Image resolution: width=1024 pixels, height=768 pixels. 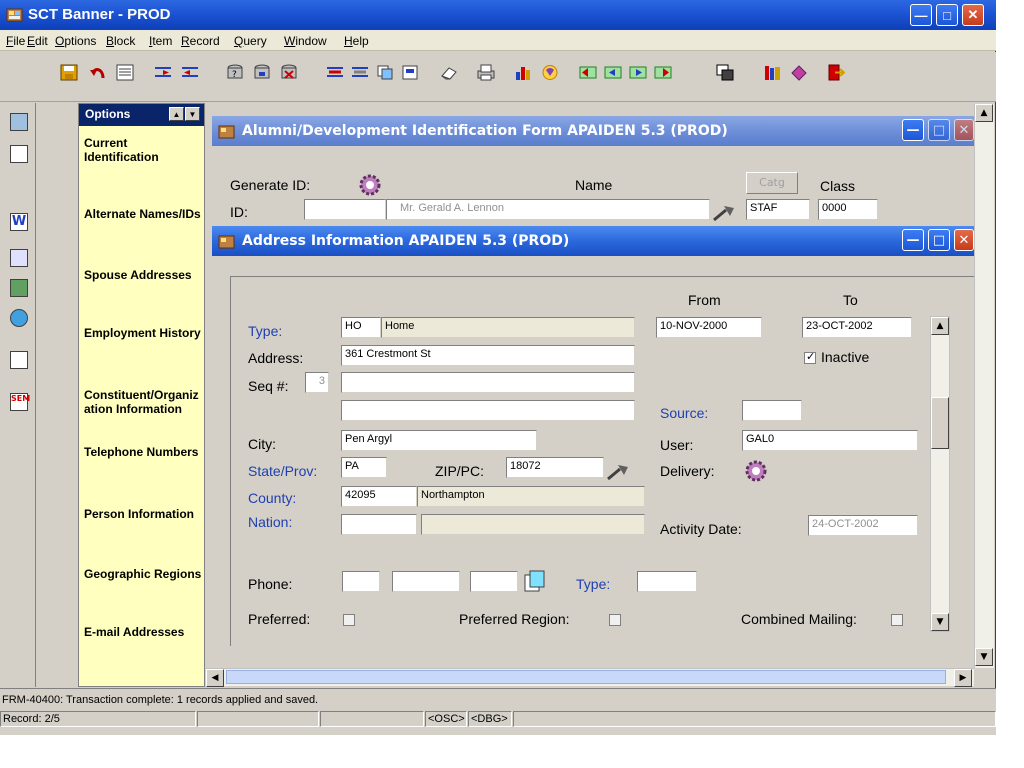 I want to click on option-geographic-regions: Geographic Regions, so click(x=144, y=574).